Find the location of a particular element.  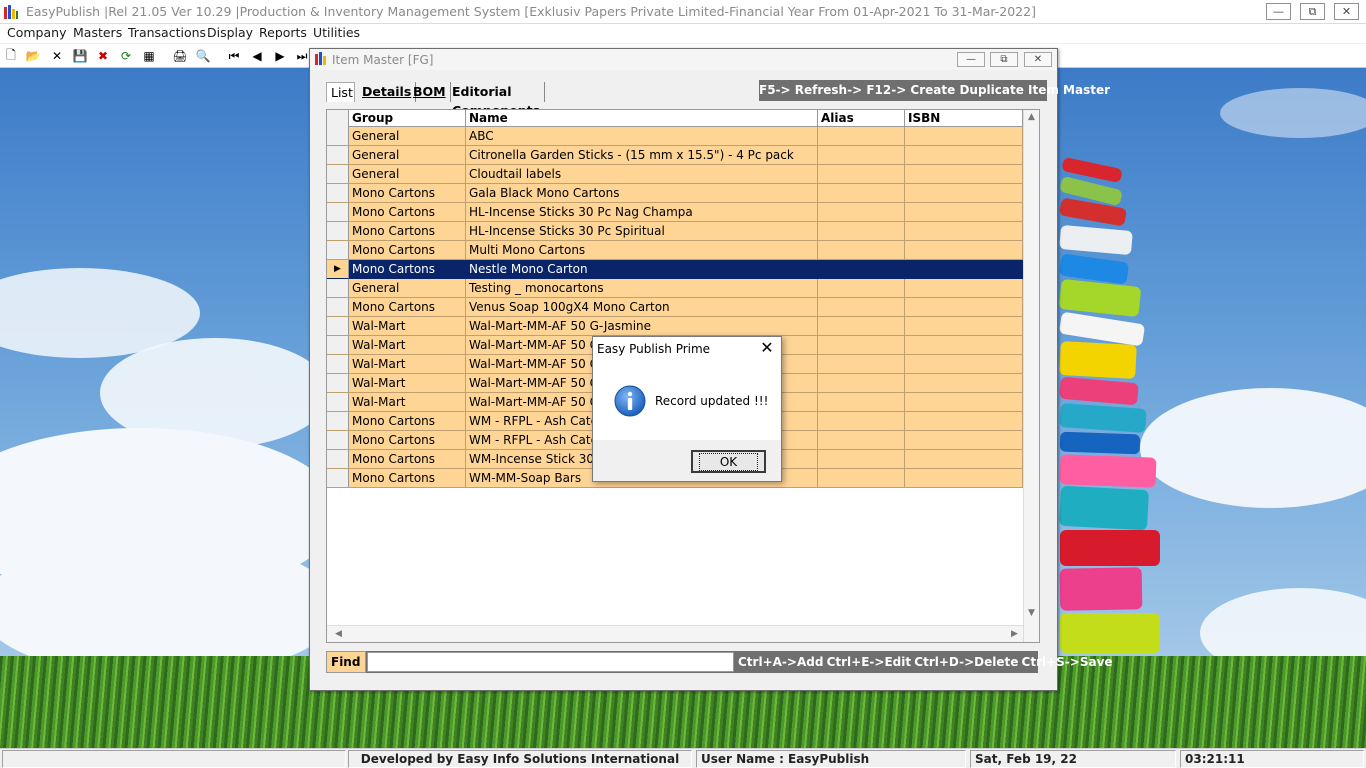

first-record-icon: ⏮ is located at coordinates (234, 56).